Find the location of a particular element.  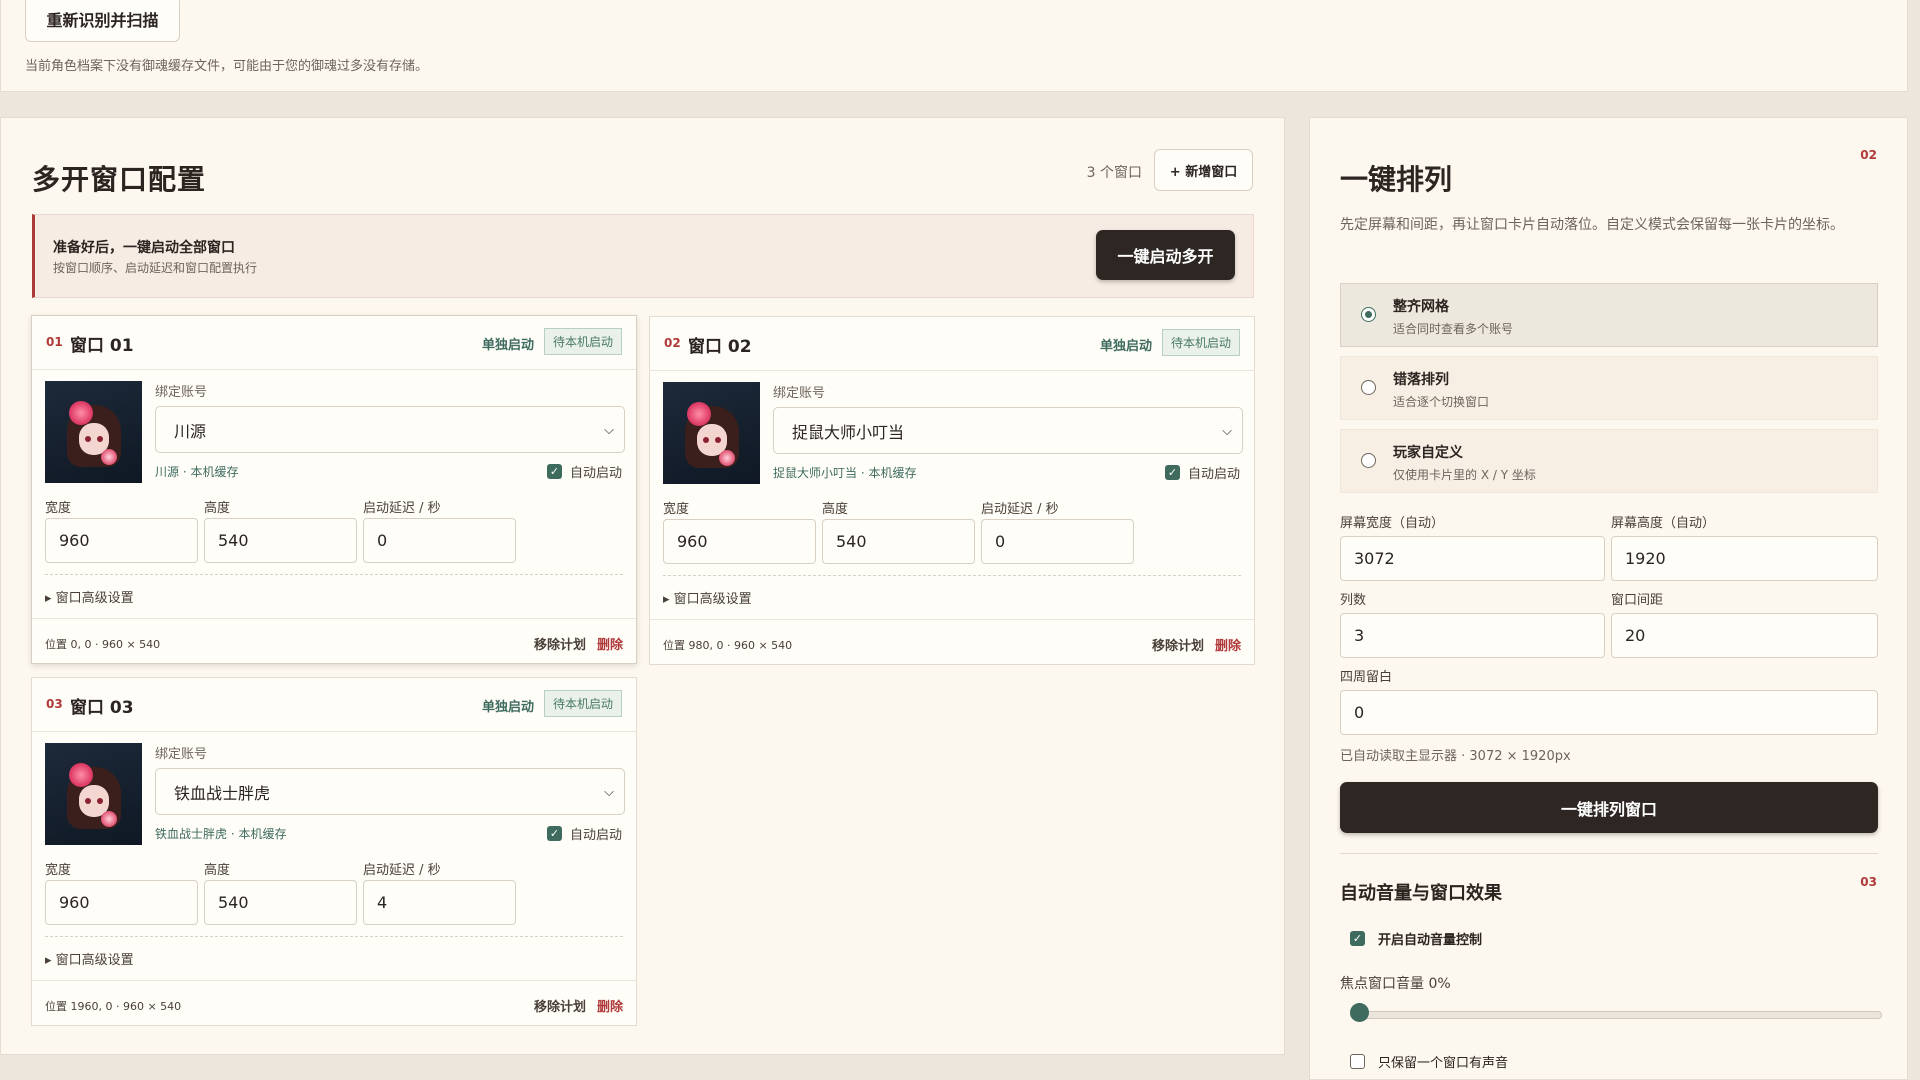

columns-input: 3 is located at coordinates (1472, 635).